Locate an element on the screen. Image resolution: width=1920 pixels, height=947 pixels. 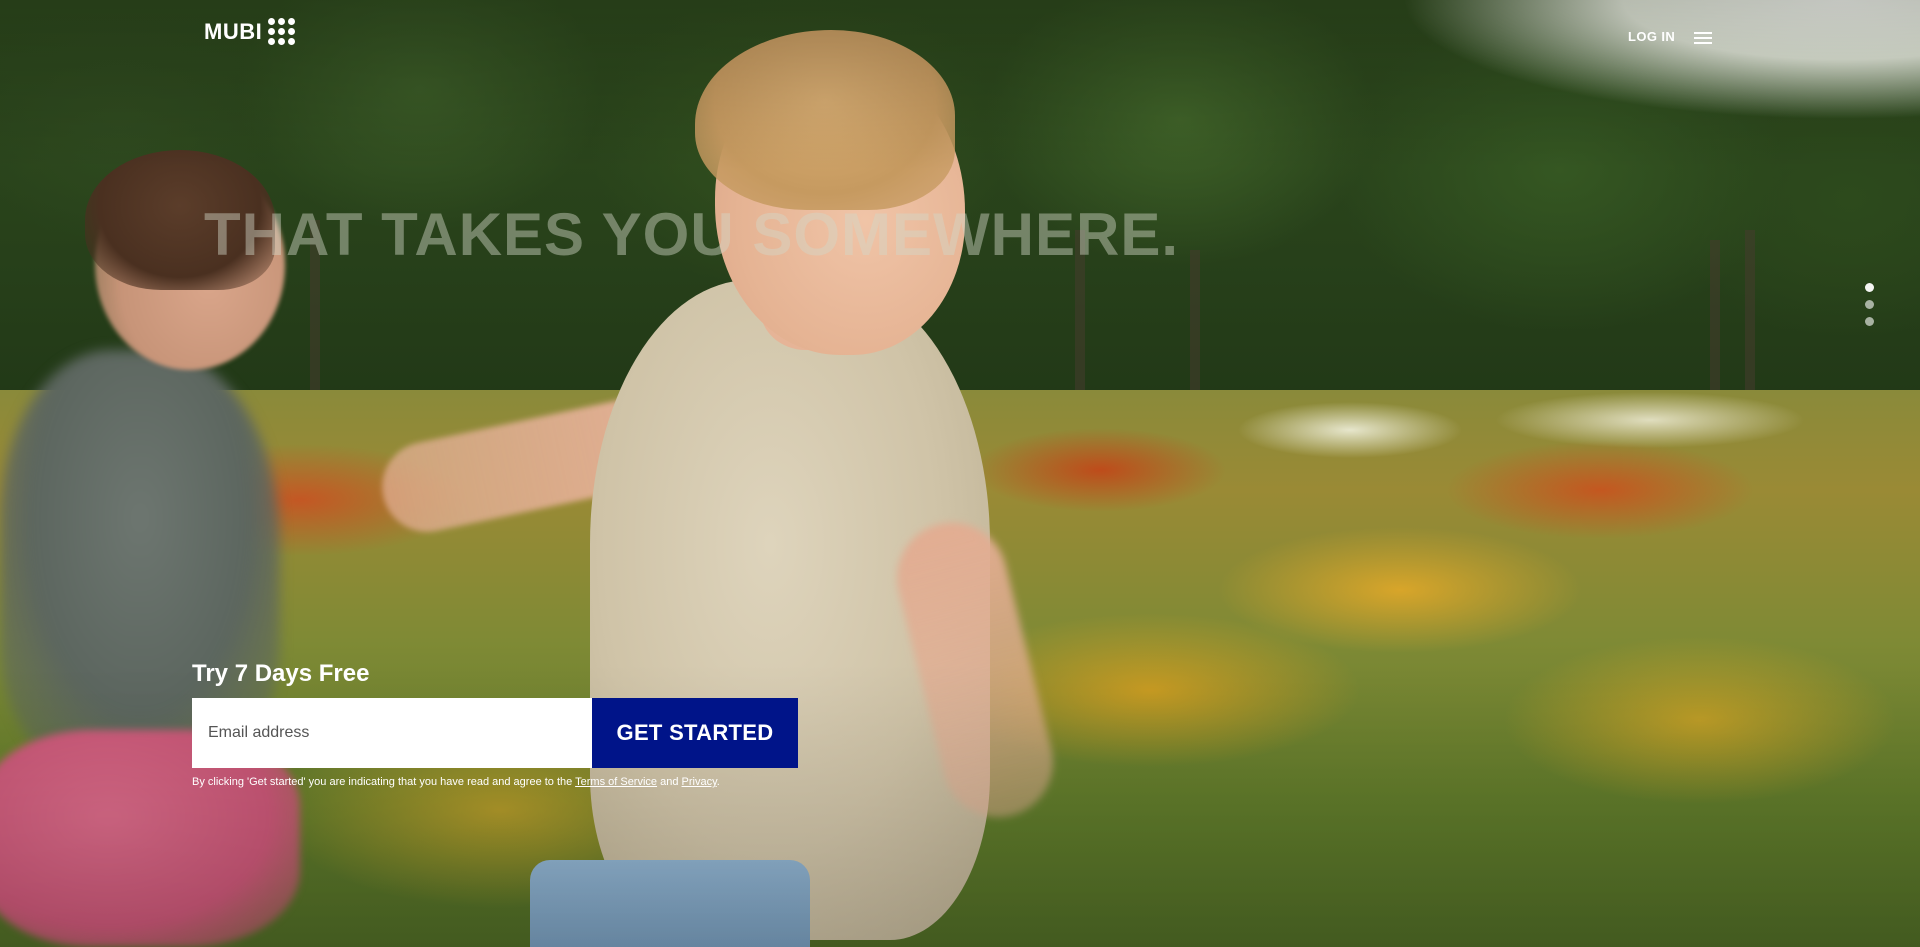
hero-headline: THAT TAKES YOU SOMEWHERE. is located at coordinates (692, 234).